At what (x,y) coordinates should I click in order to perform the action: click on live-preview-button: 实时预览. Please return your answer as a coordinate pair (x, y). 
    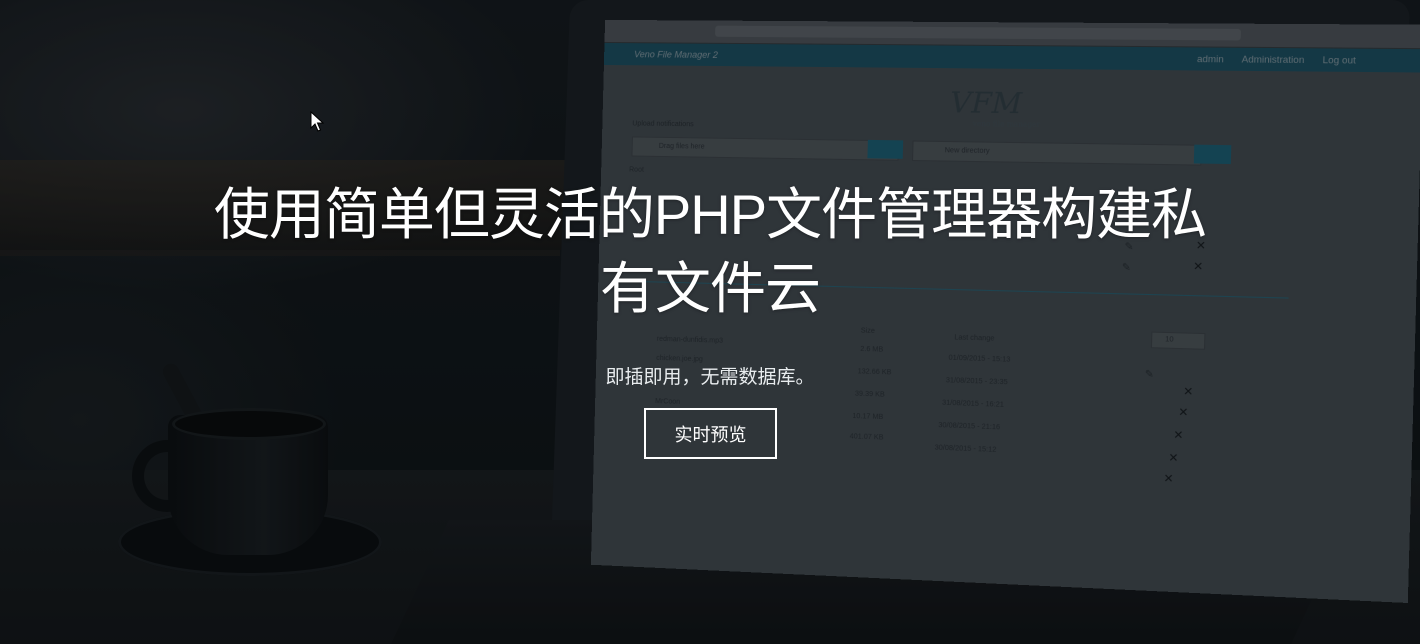
    Looking at the image, I should click on (710, 433).